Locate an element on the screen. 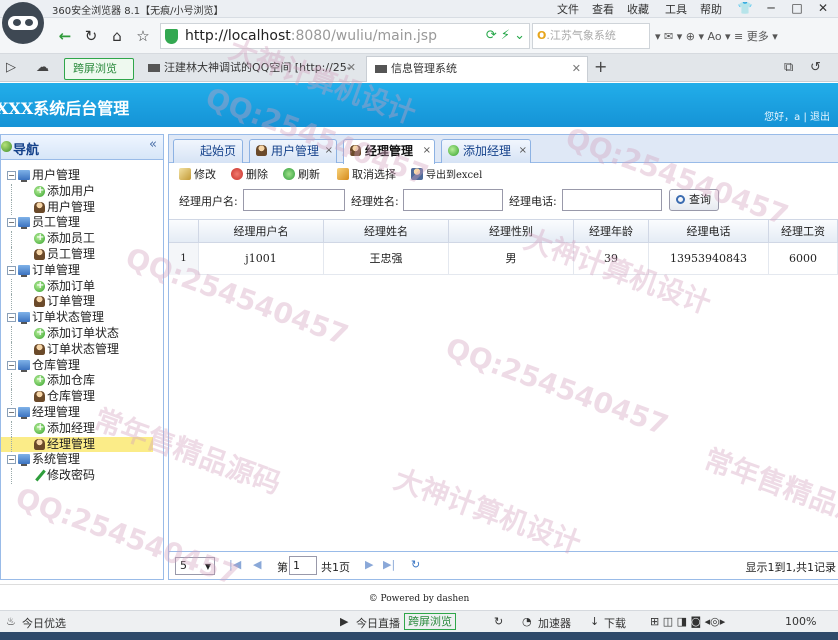  tab-info-system: 信息管理系统 ✕ is located at coordinates (477, 69).